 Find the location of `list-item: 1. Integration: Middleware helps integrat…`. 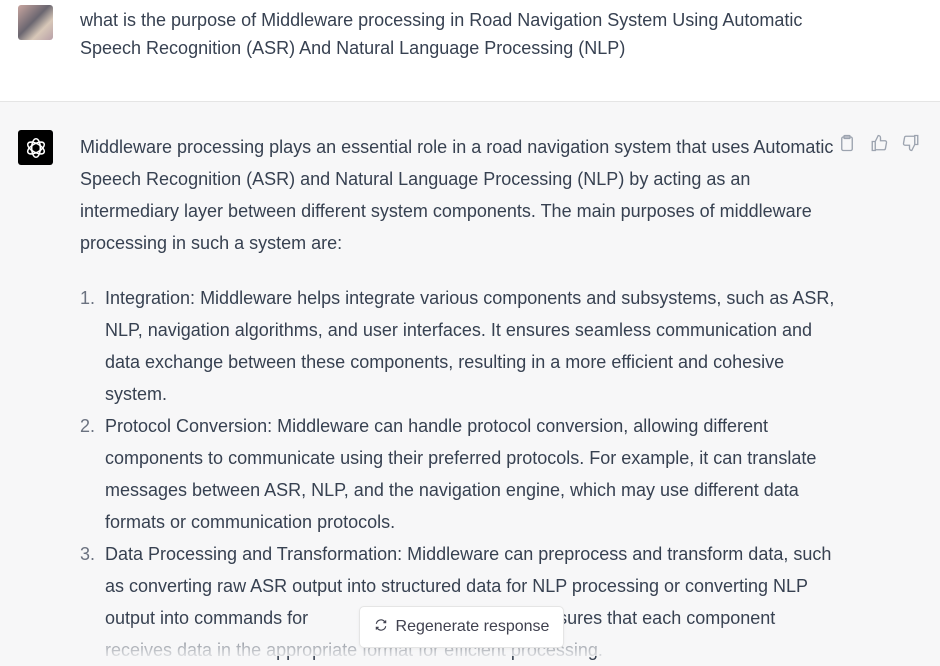

list-item: 1. Integration: Middleware helps integrat… is located at coordinates (457, 346).